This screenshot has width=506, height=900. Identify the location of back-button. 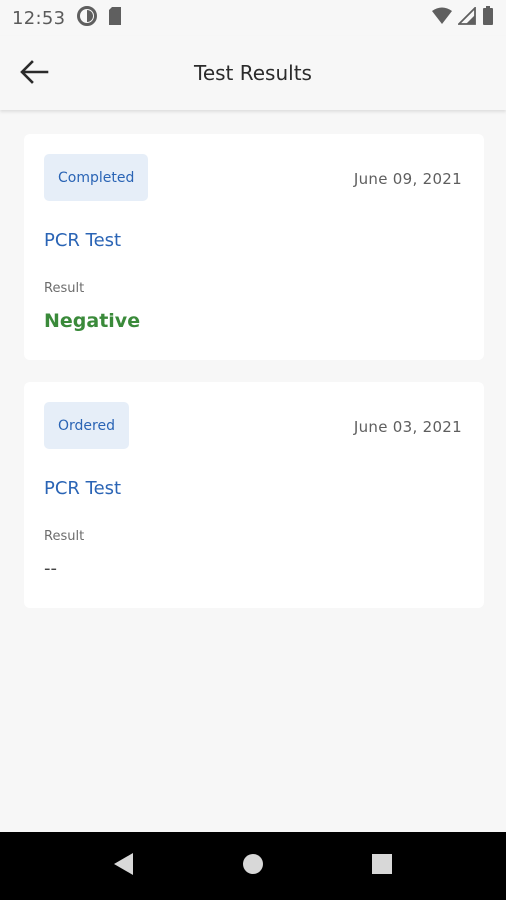
(34, 74).